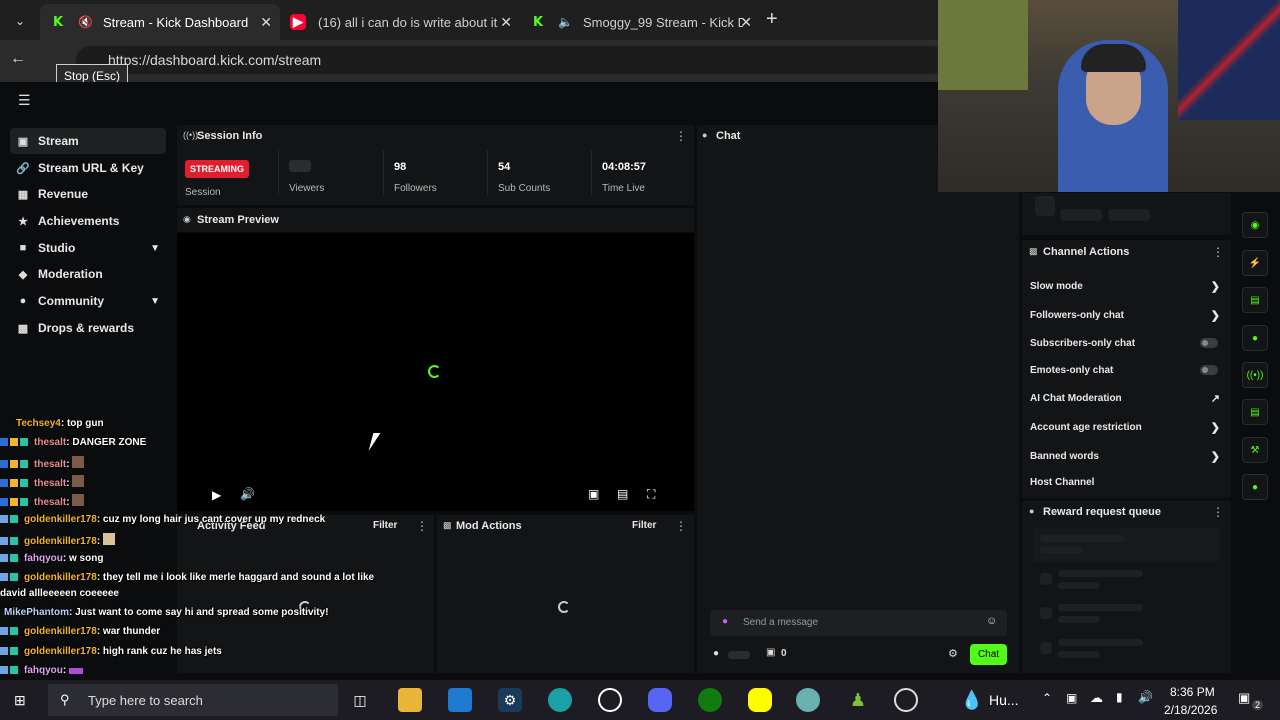 This screenshot has width=1280, height=720. What do you see at coordinates (560, 700) in the screenshot?
I see `edge-icon` at bounding box center [560, 700].